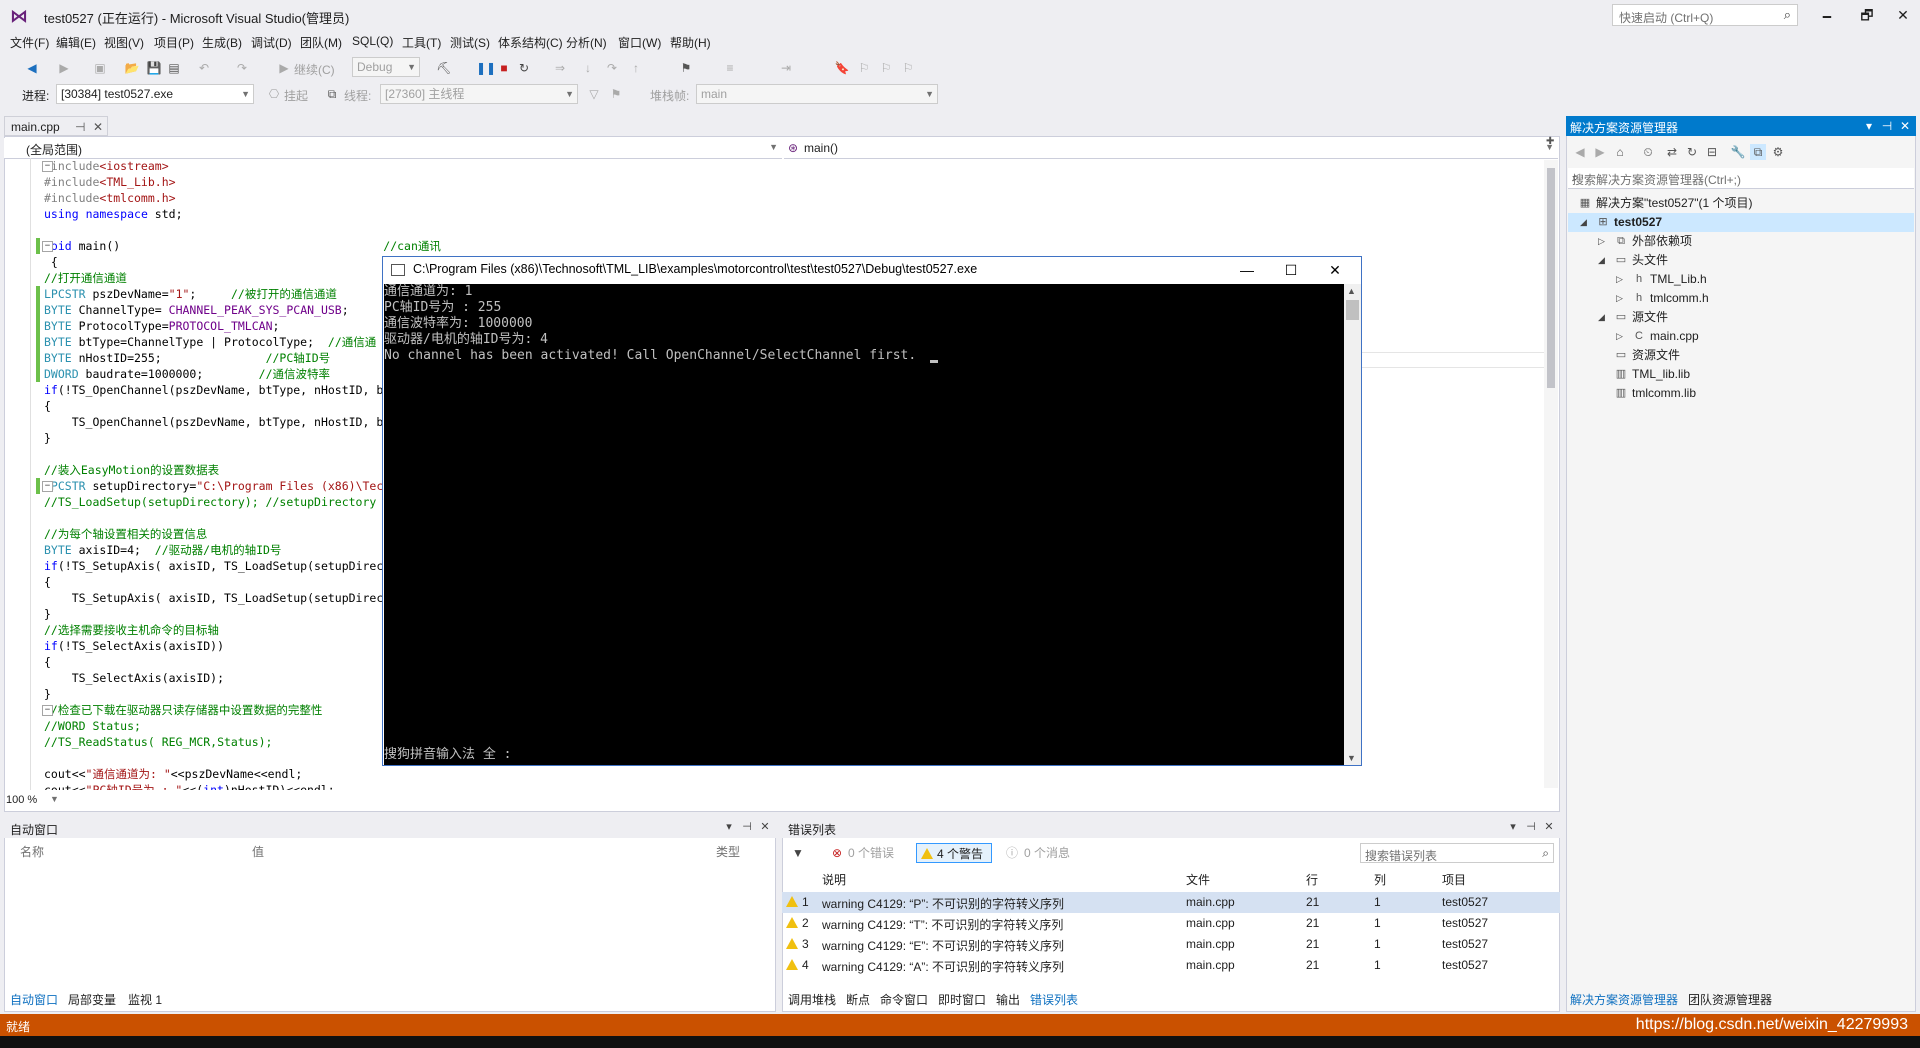 This screenshot has width=1920, height=1048. I want to click on show-all-files-icon: ⧉, so click(1758, 152).